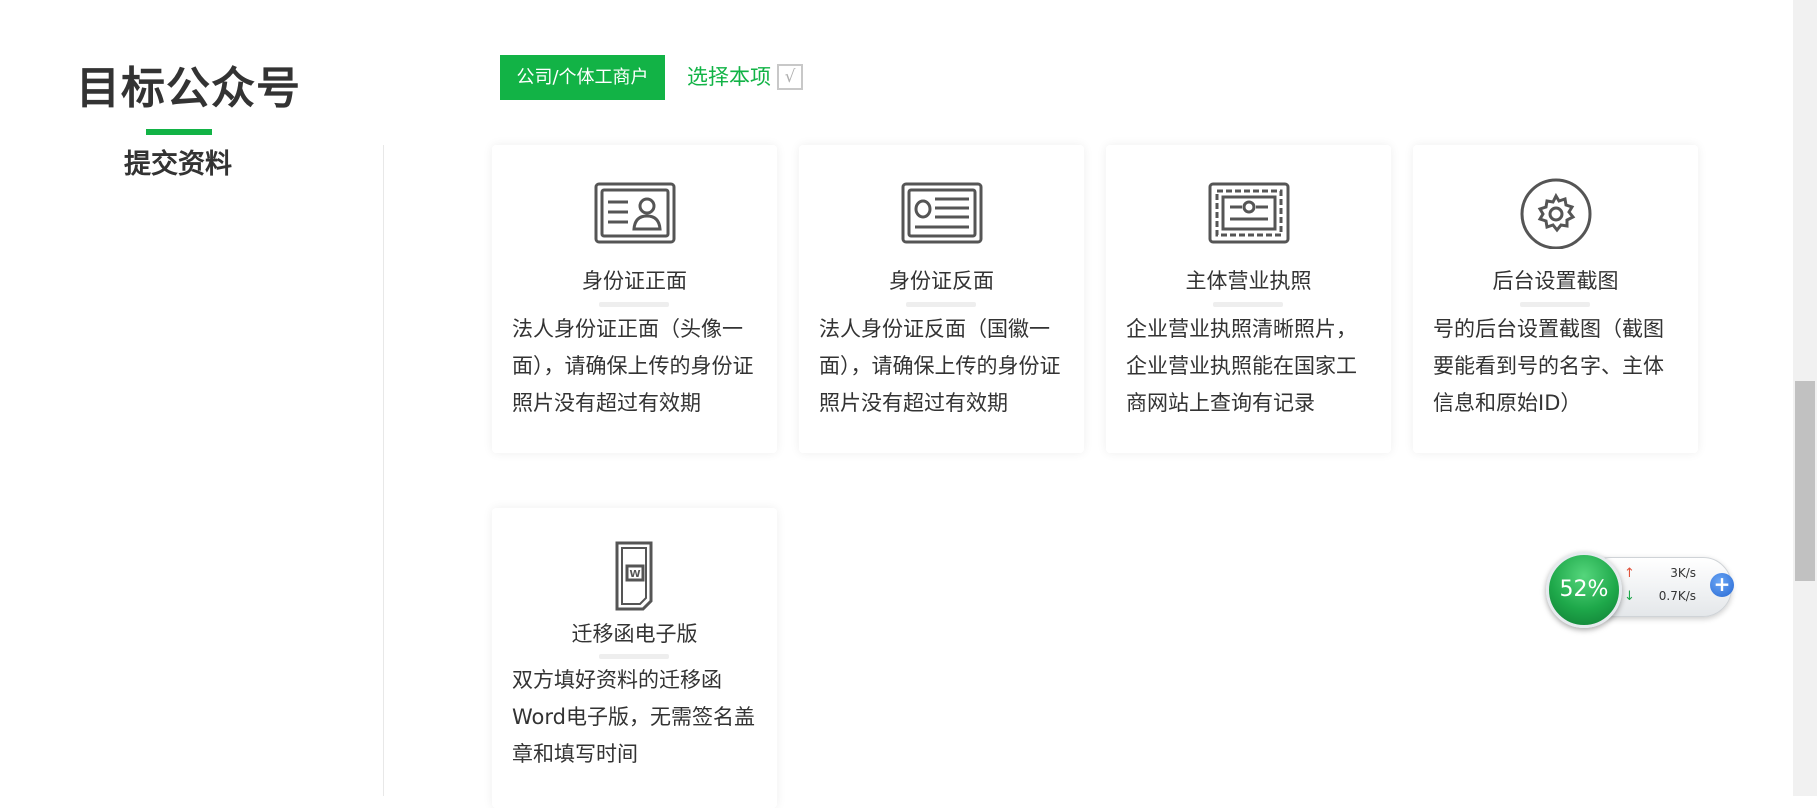  What do you see at coordinates (634, 634) in the screenshot?
I see `card-title: 迁移函电子版` at bounding box center [634, 634].